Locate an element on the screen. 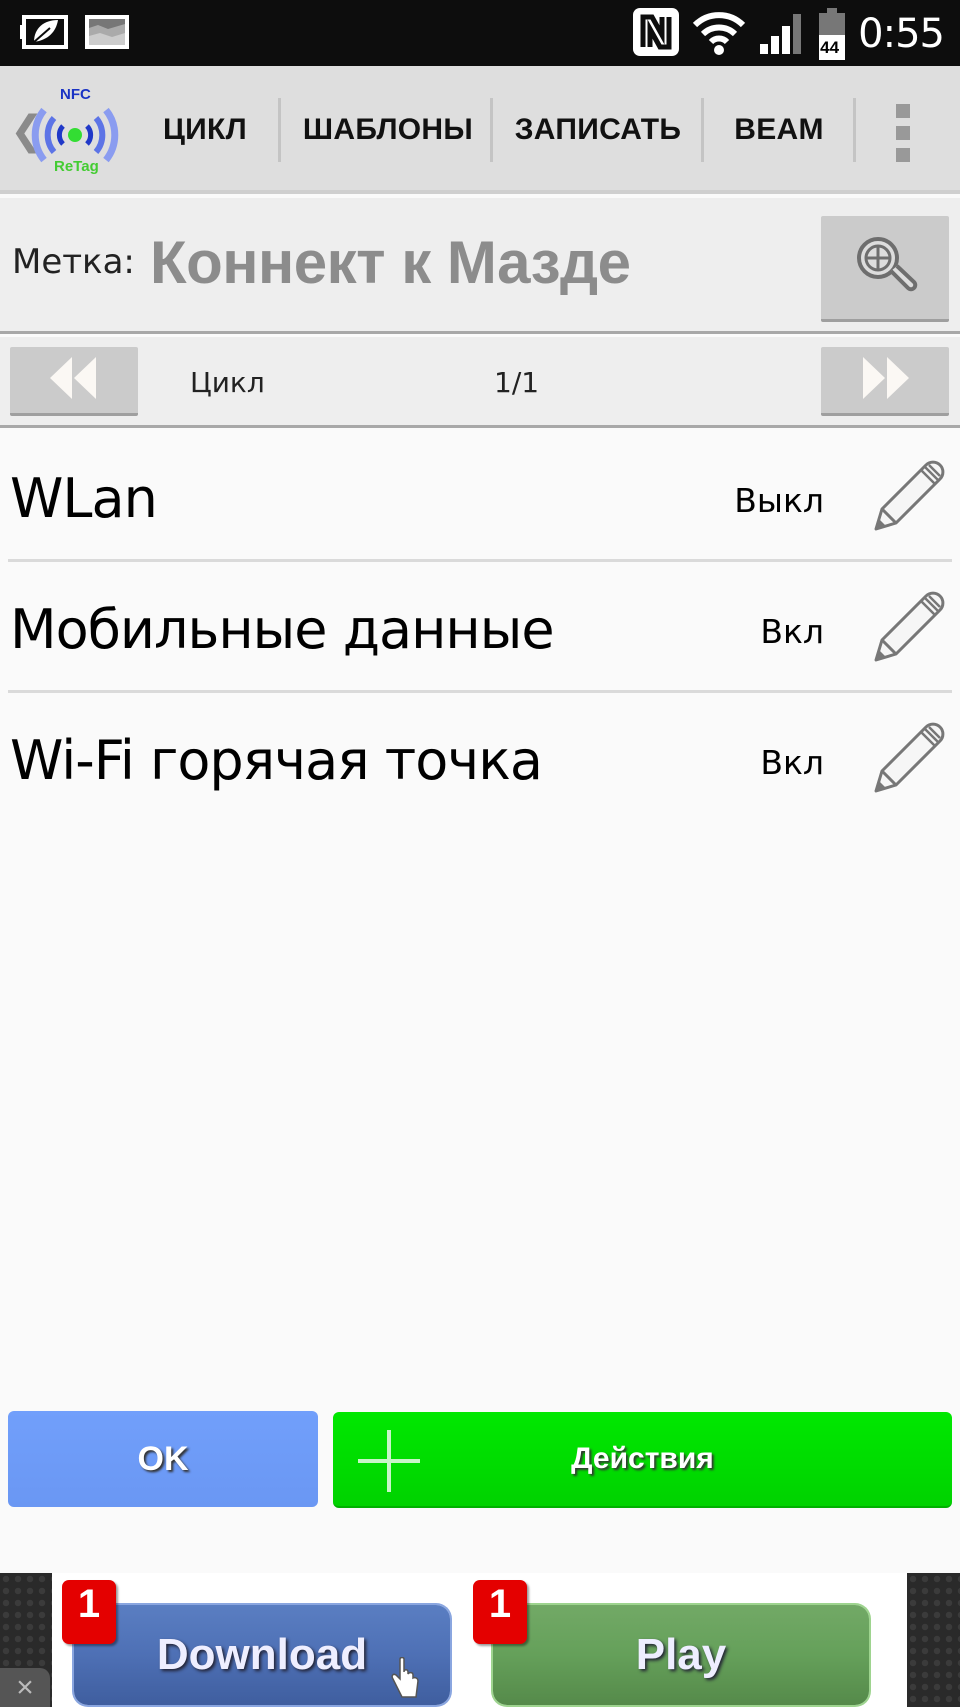 This screenshot has height=1707, width=960. ad-download-button: Download is located at coordinates (262, 1655).